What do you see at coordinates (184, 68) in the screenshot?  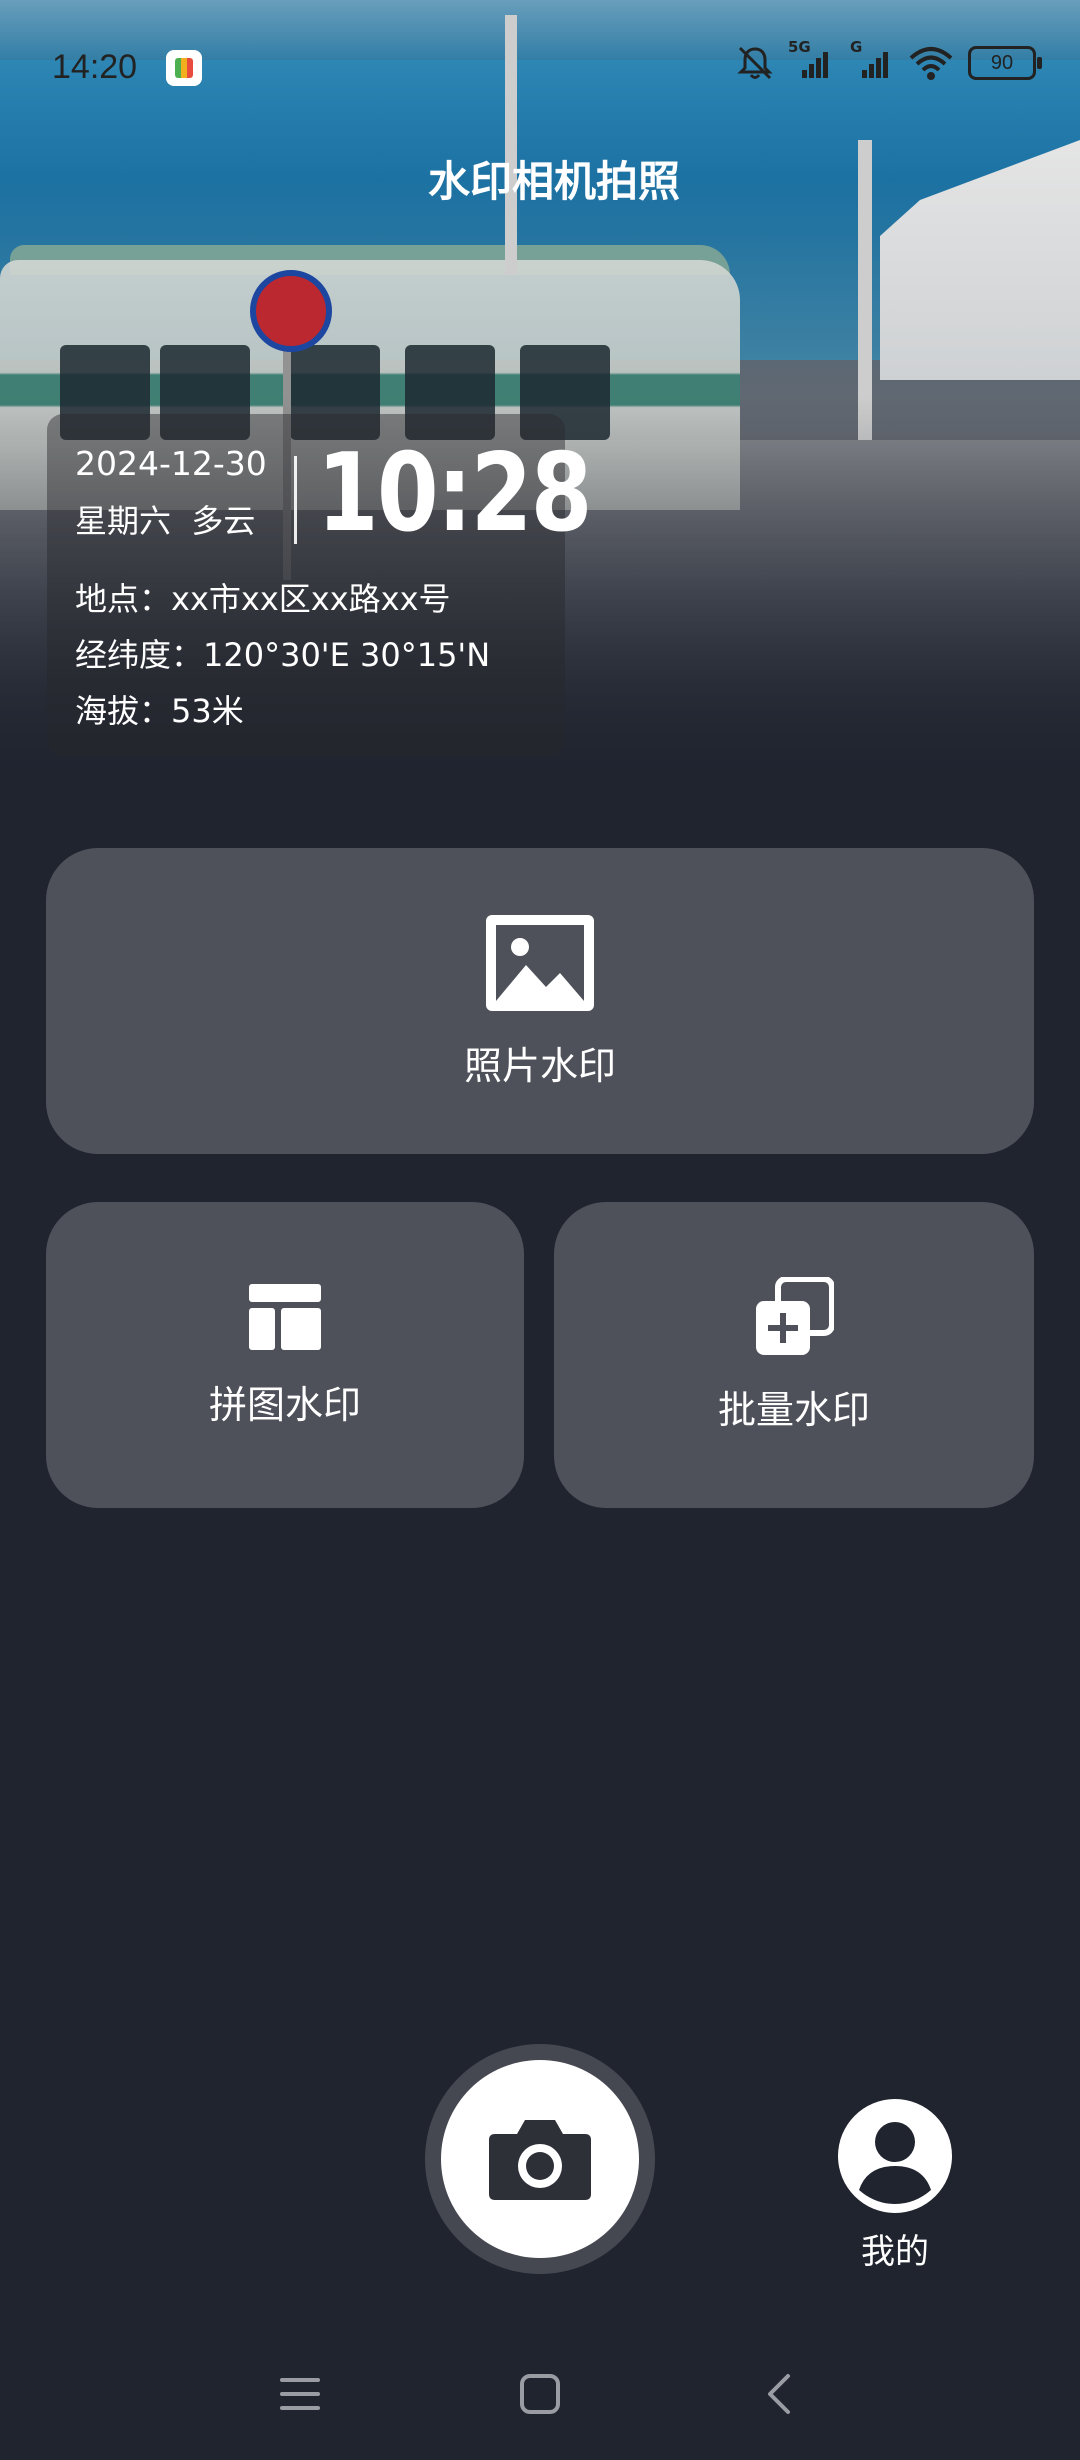 I see `app-notification-icon` at bounding box center [184, 68].